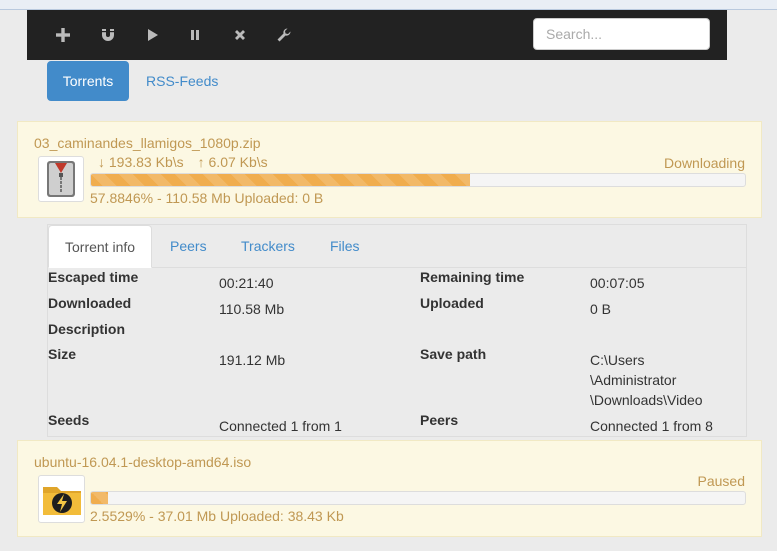 The image size is (777, 551). What do you see at coordinates (633, 380) in the screenshot?
I see `save-path-line: \Administrator` at bounding box center [633, 380].